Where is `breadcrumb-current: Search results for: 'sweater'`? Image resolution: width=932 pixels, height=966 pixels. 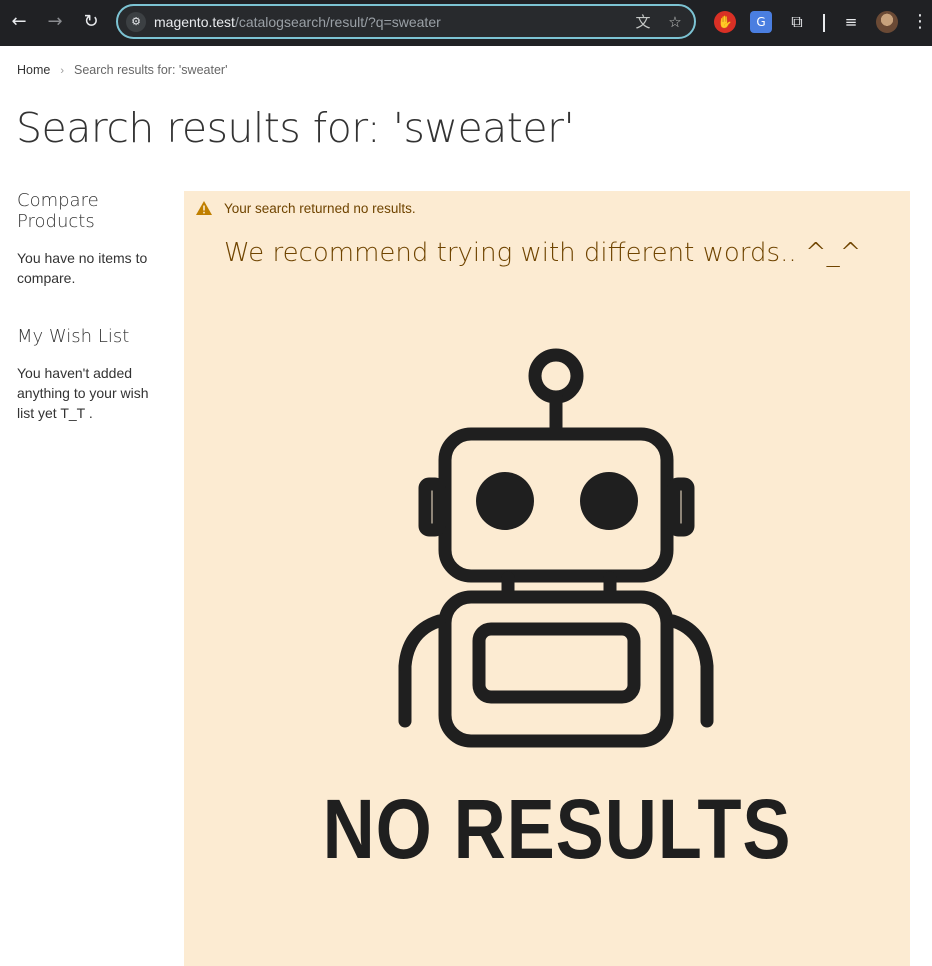
breadcrumb-current: Search results for: 'sweater' is located at coordinates (151, 70).